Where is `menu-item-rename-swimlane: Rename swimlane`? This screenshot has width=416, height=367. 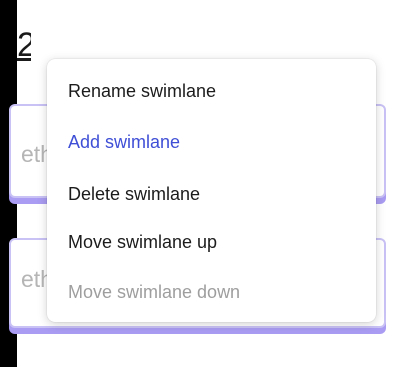 menu-item-rename-swimlane: Rename swimlane is located at coordinates (142, 91).